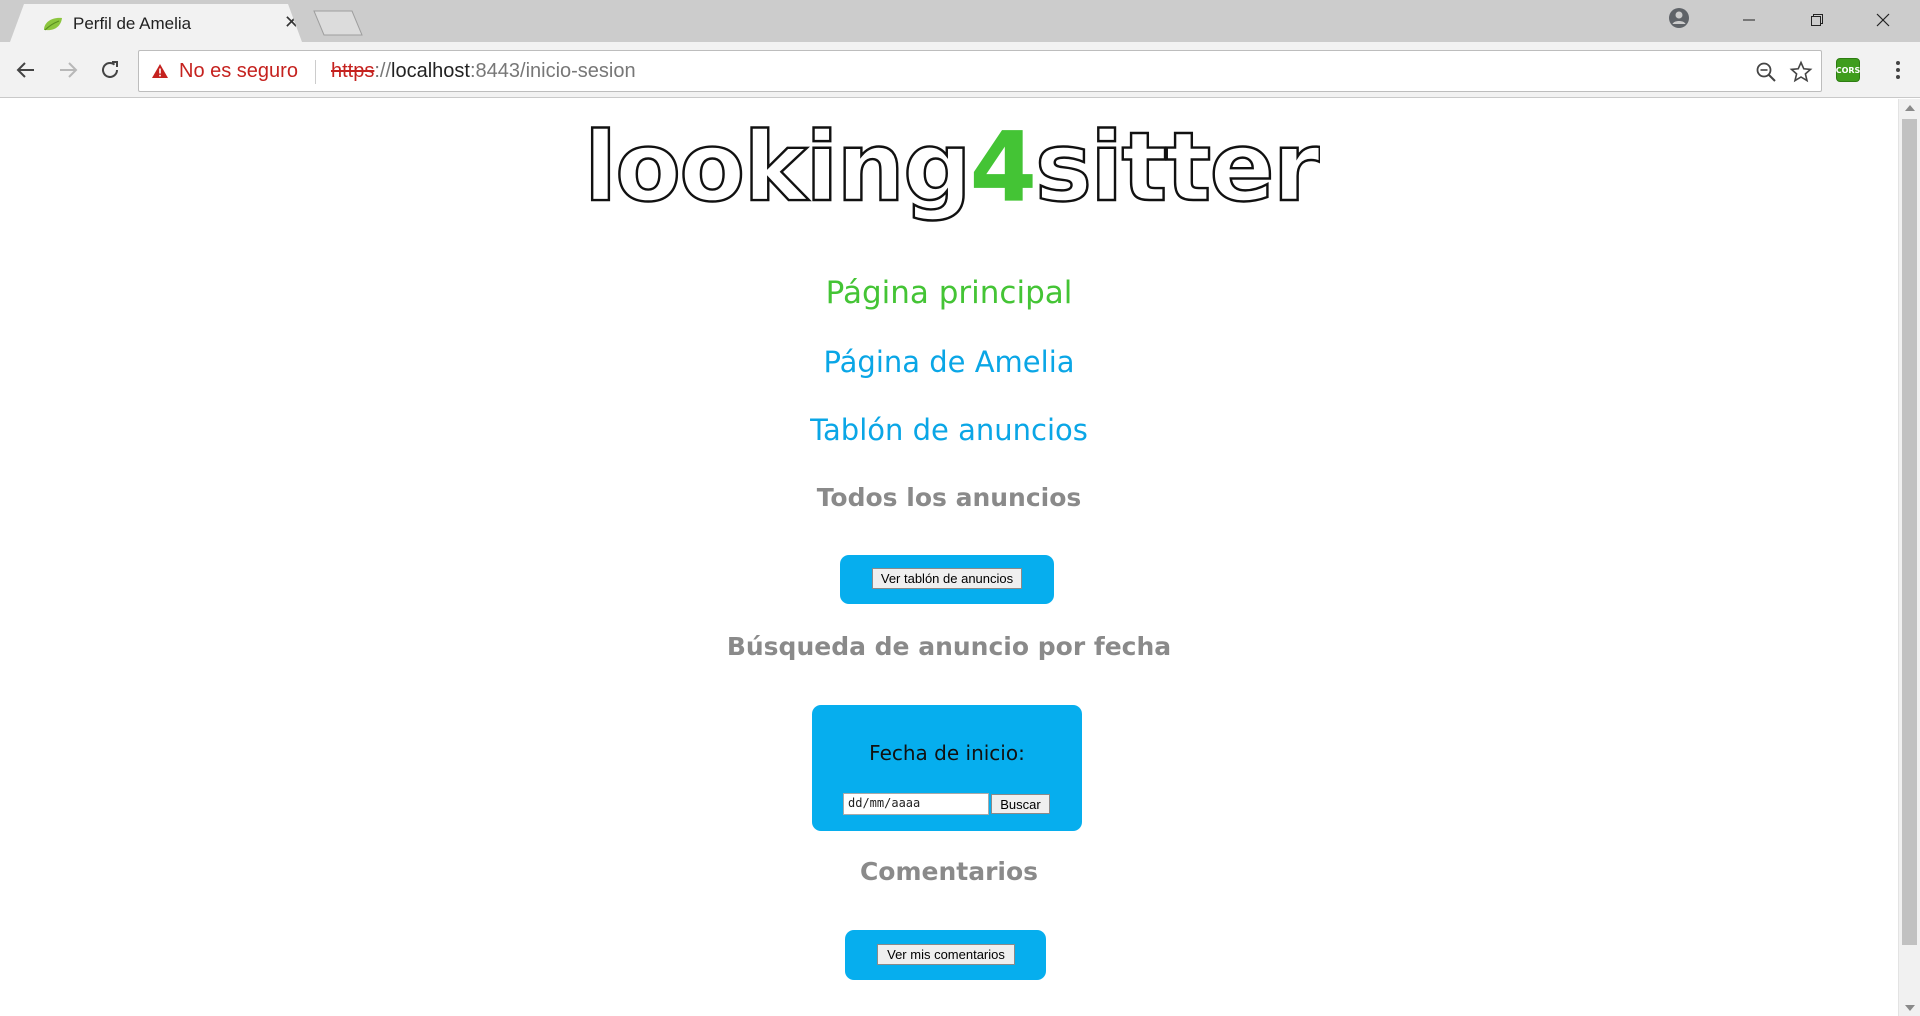  I want to click on logo-looking: looking, so click(777, 167).